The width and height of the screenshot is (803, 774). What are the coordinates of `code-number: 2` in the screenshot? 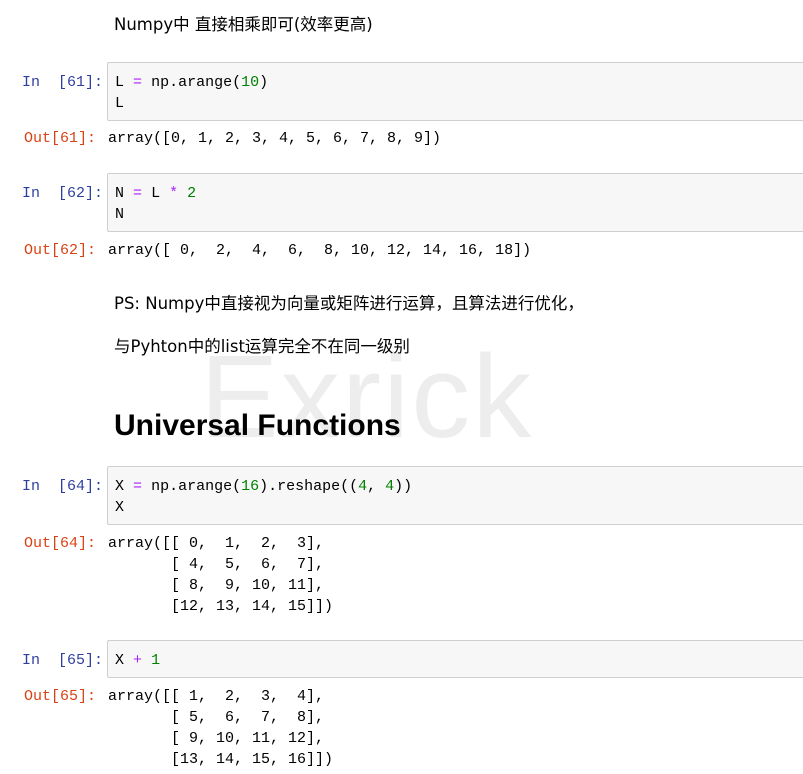 It's located at (192, 193).